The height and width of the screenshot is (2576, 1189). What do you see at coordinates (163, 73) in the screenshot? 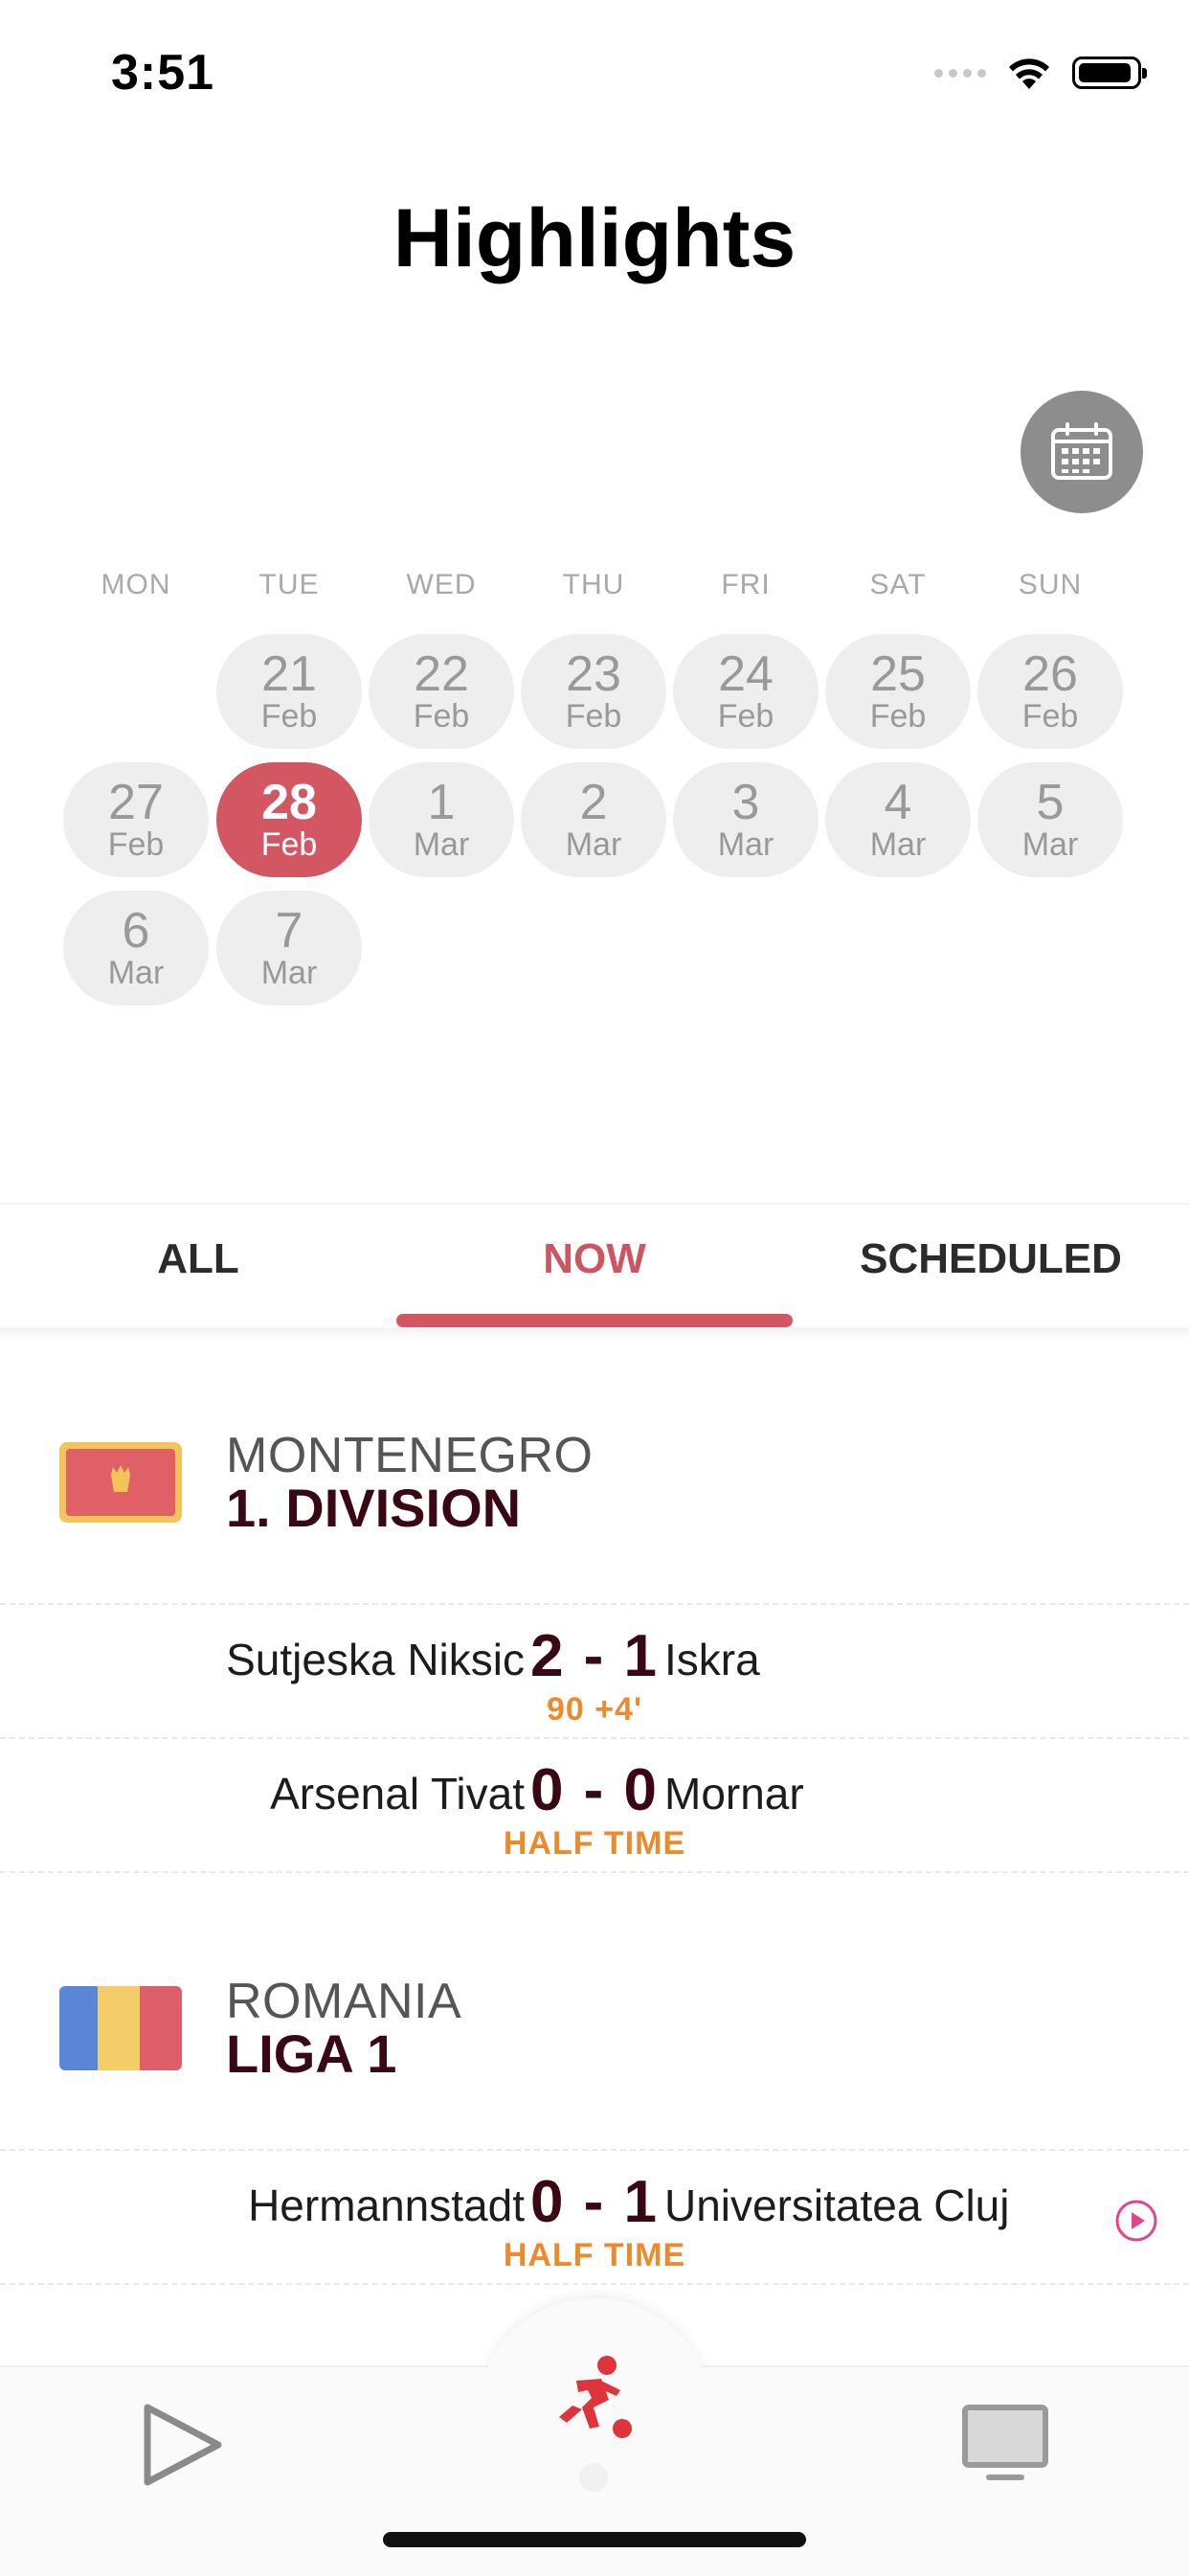
I see `status-time: 3:51` at bounding box center [163, 73].